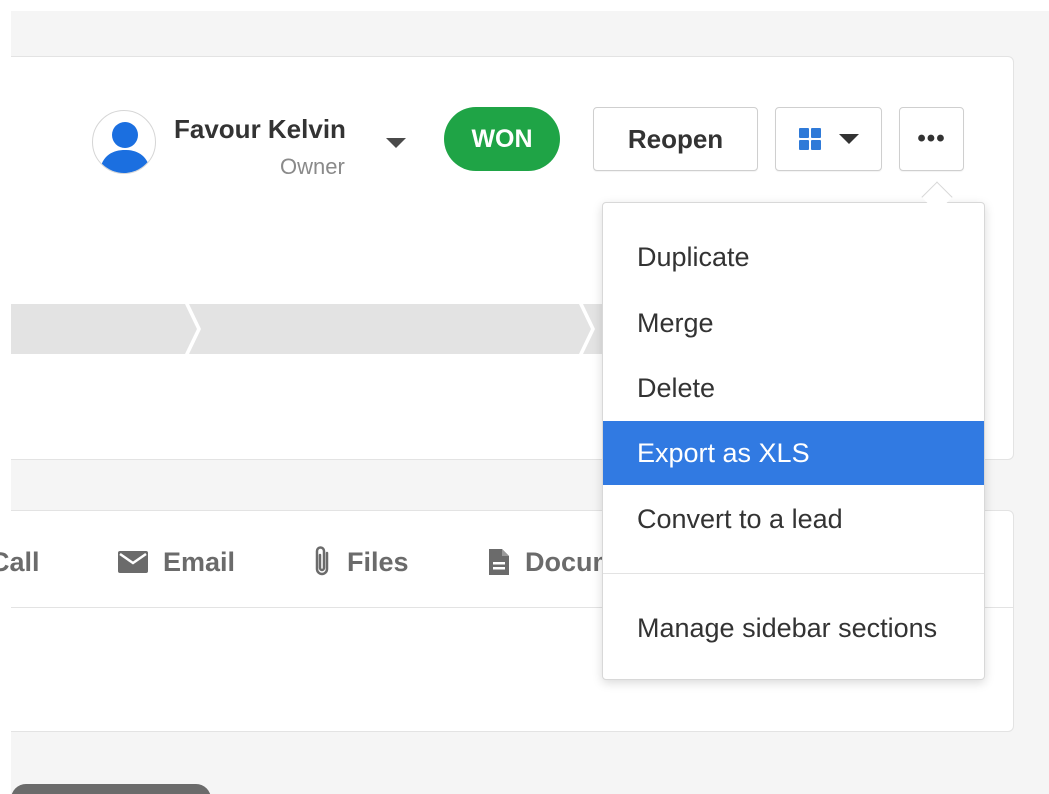  I want to click on owner-selector: Favour Kelvin Owner, so click(257, 145).